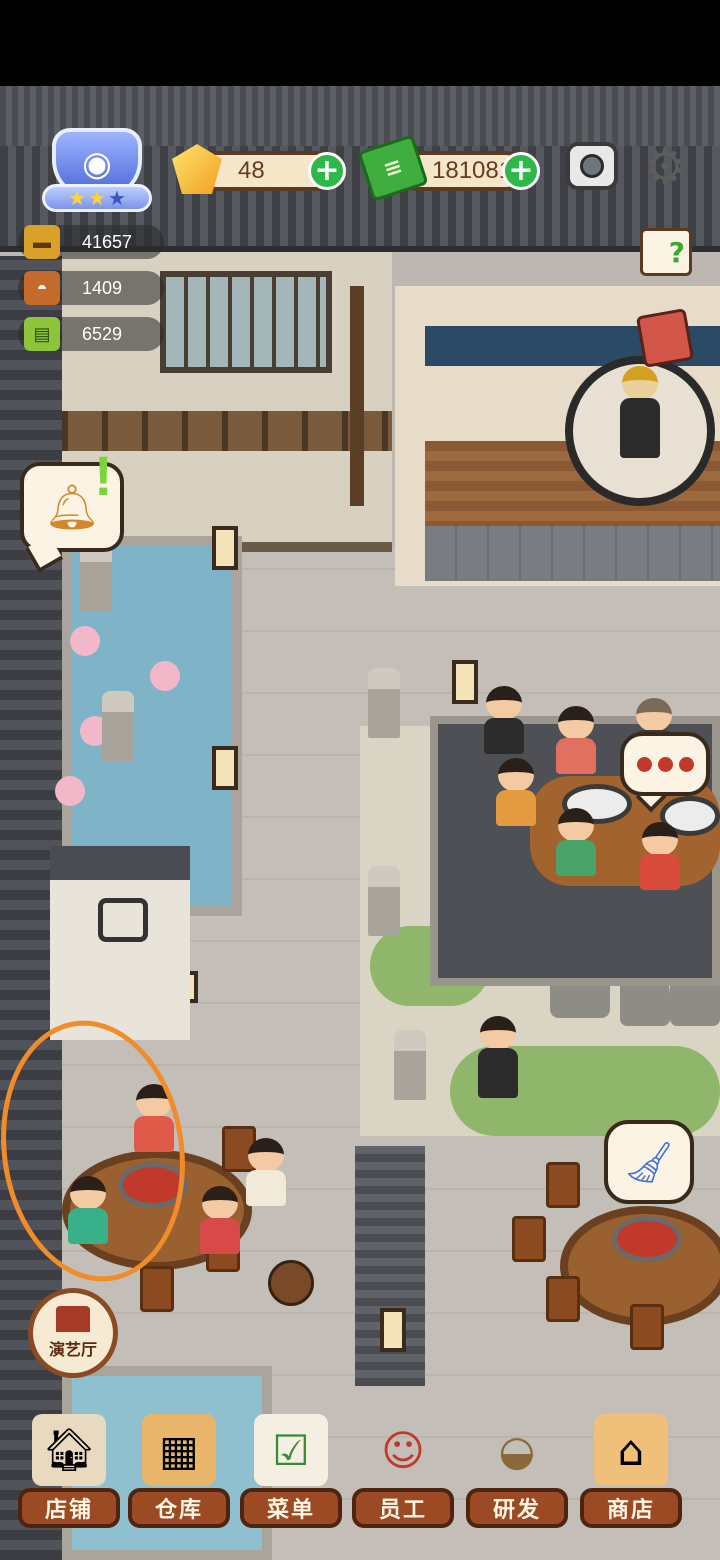  I want to click on bell-icon: 🔔︎, so click(72, 507).